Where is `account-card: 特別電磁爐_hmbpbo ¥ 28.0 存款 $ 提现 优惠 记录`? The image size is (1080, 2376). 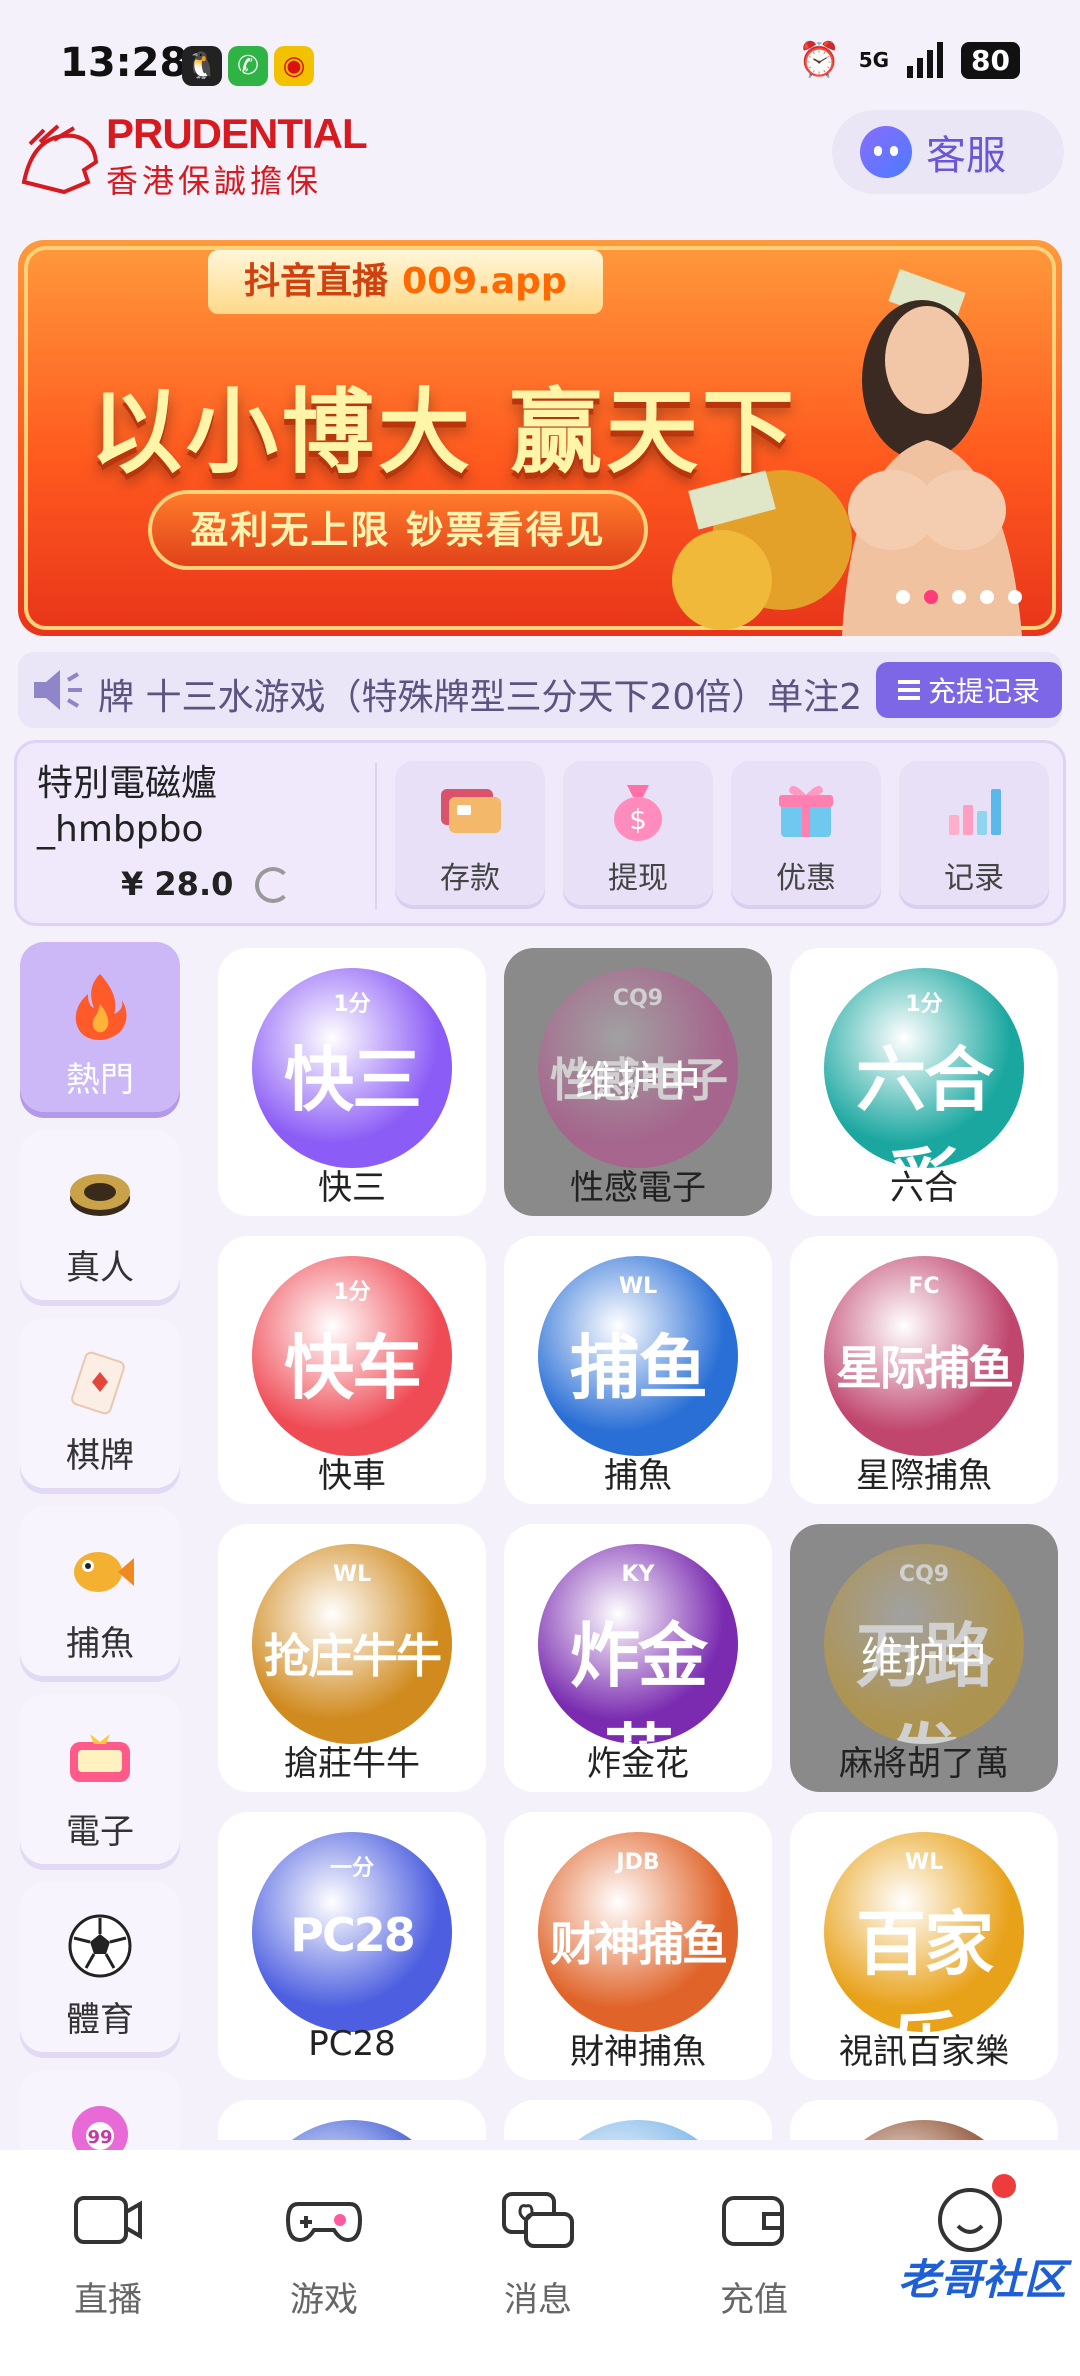
account-card: 特別電磁爐_hmbpbo ¥ 28.0 存款 $ 提现 优惠 记录 is located at coordinates (540, 833).